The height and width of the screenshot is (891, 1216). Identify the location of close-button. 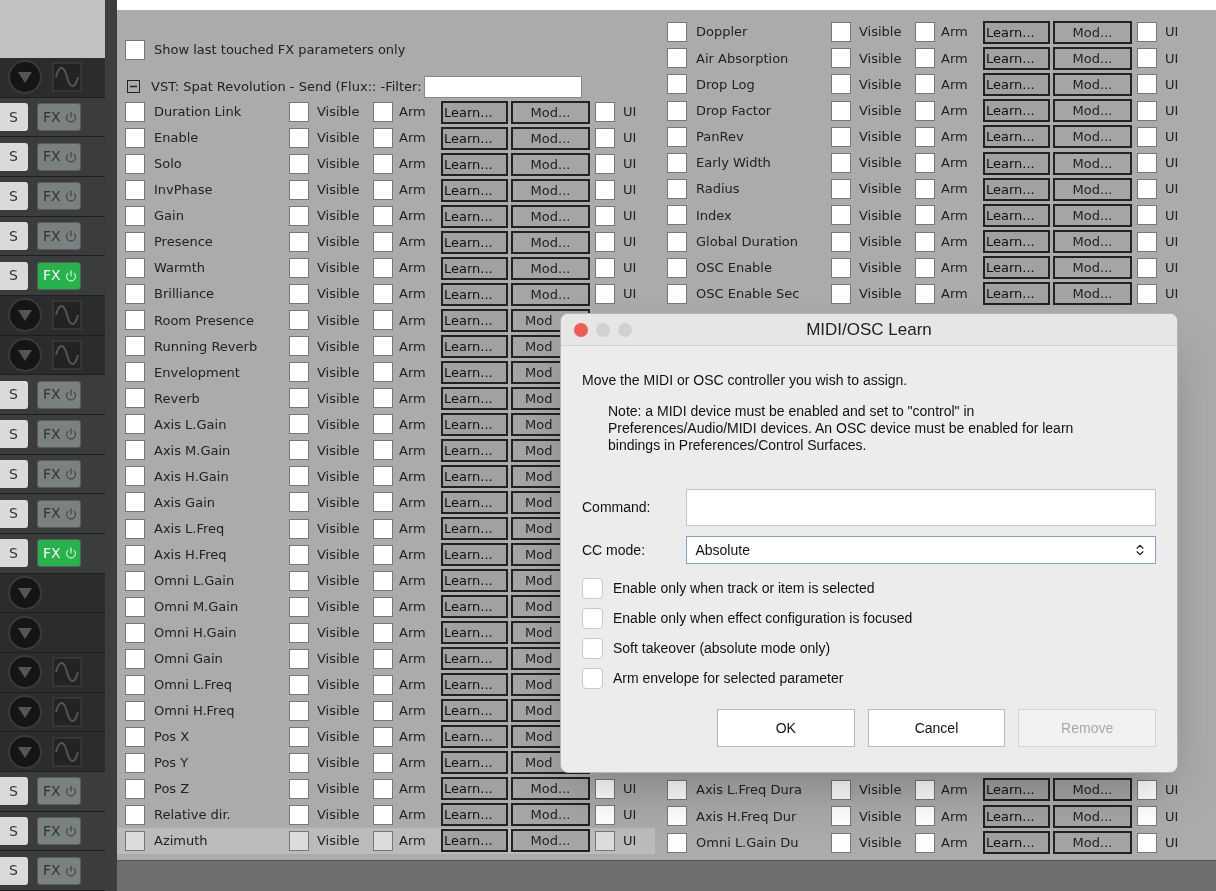
(581, 330).